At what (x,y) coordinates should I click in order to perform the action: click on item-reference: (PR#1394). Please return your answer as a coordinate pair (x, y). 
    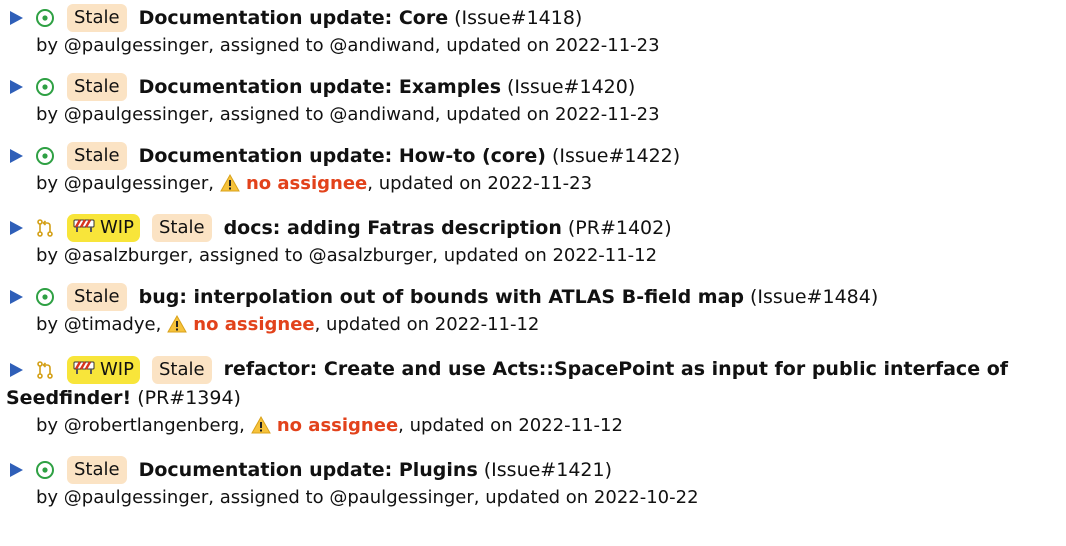
    Looking at the image, I should click on (189, 398).